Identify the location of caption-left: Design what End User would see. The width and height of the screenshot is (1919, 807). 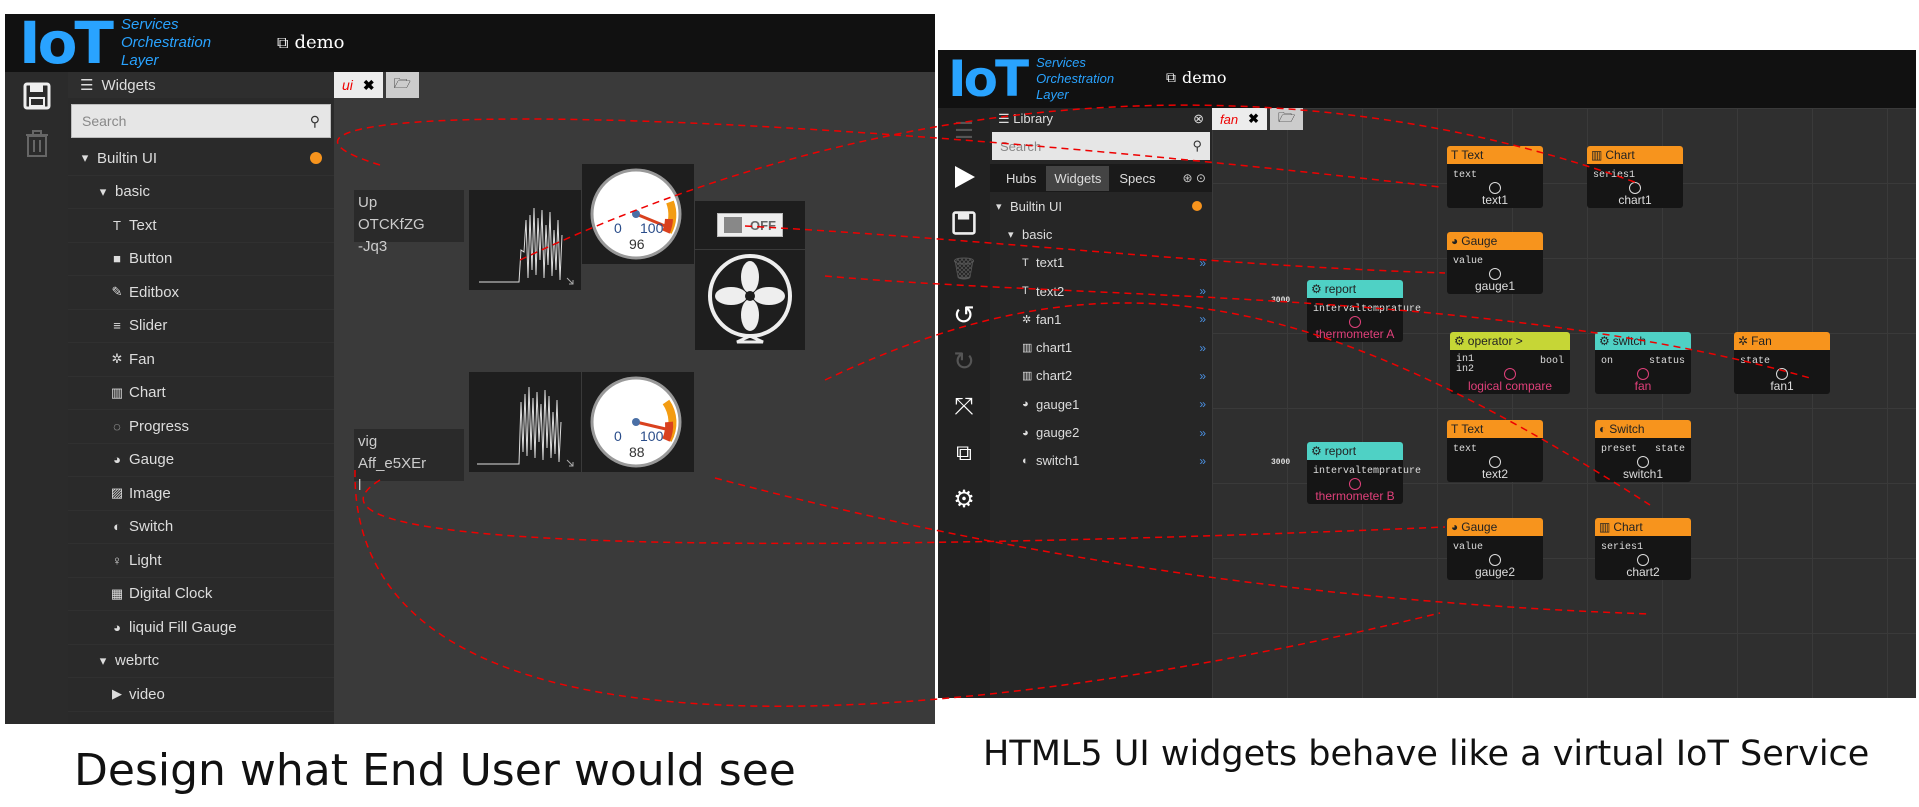
(435, 770).